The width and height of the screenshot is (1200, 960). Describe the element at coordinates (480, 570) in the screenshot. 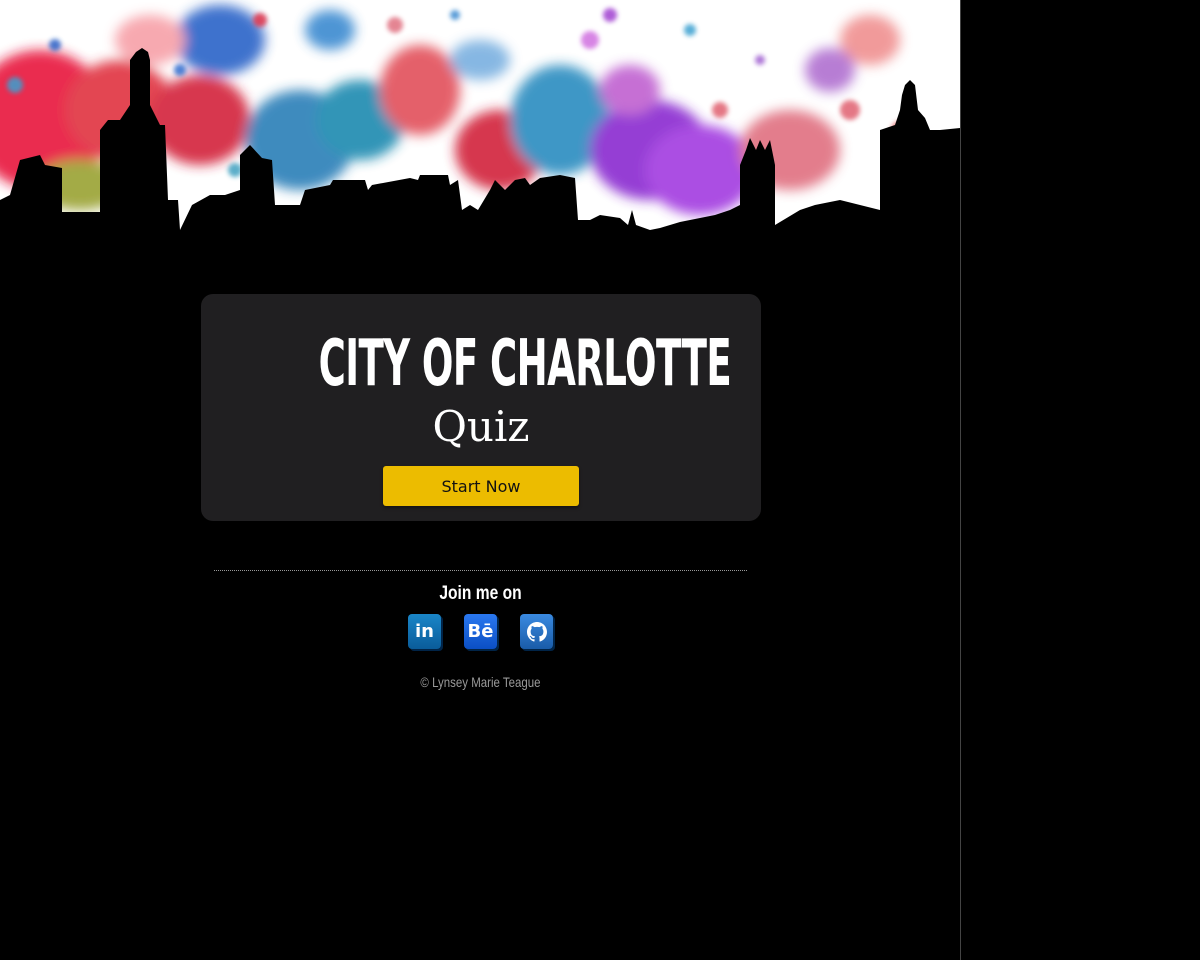

I see `footer-divider` at that location.